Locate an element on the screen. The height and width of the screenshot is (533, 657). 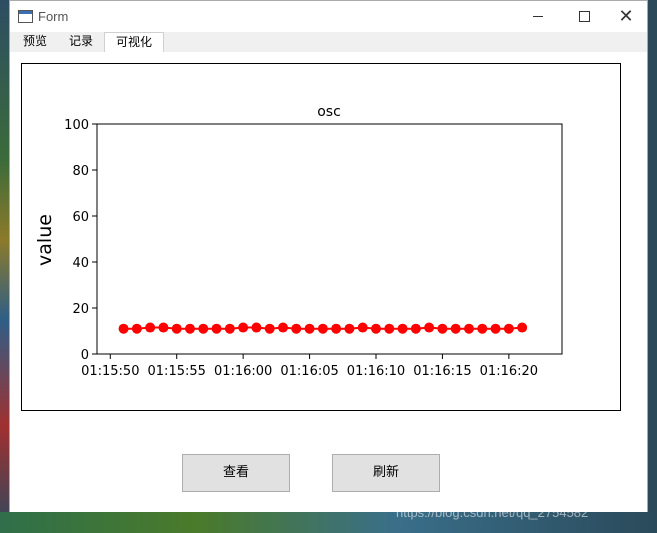
tab-records: 记录 is located at coordinates (81, 41).